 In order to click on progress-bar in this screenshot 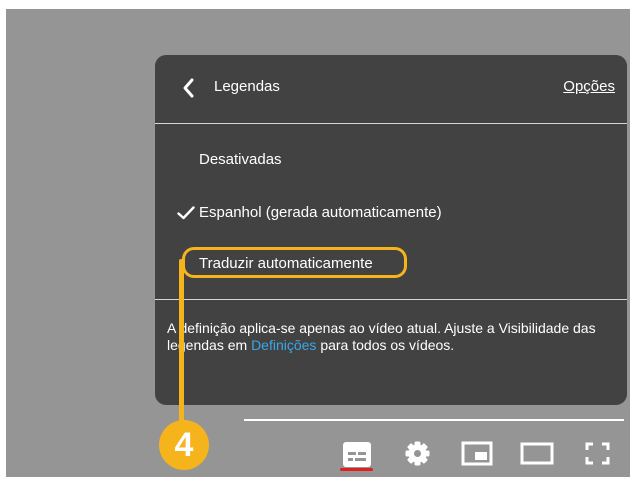, I will do `click(434, 420)`.